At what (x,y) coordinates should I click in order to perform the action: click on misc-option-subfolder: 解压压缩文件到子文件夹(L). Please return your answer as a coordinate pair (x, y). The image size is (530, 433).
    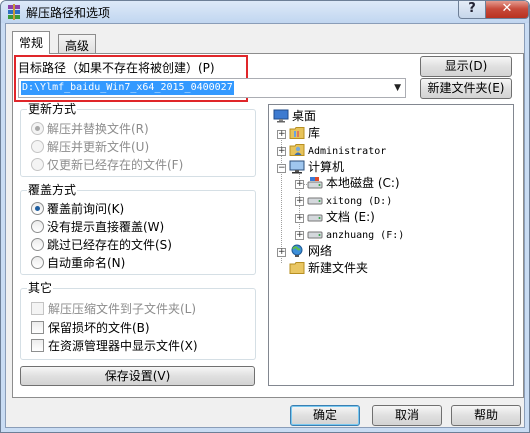
    Looking at the image, I should click on (113, 309).